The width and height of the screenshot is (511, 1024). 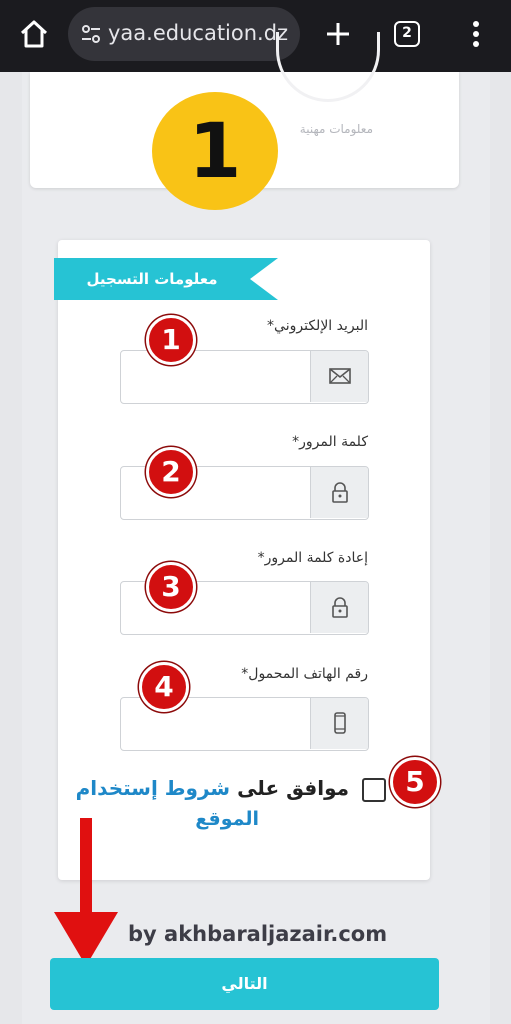 I want to click on step-number-badge: 1, so click(x=215, y=151).